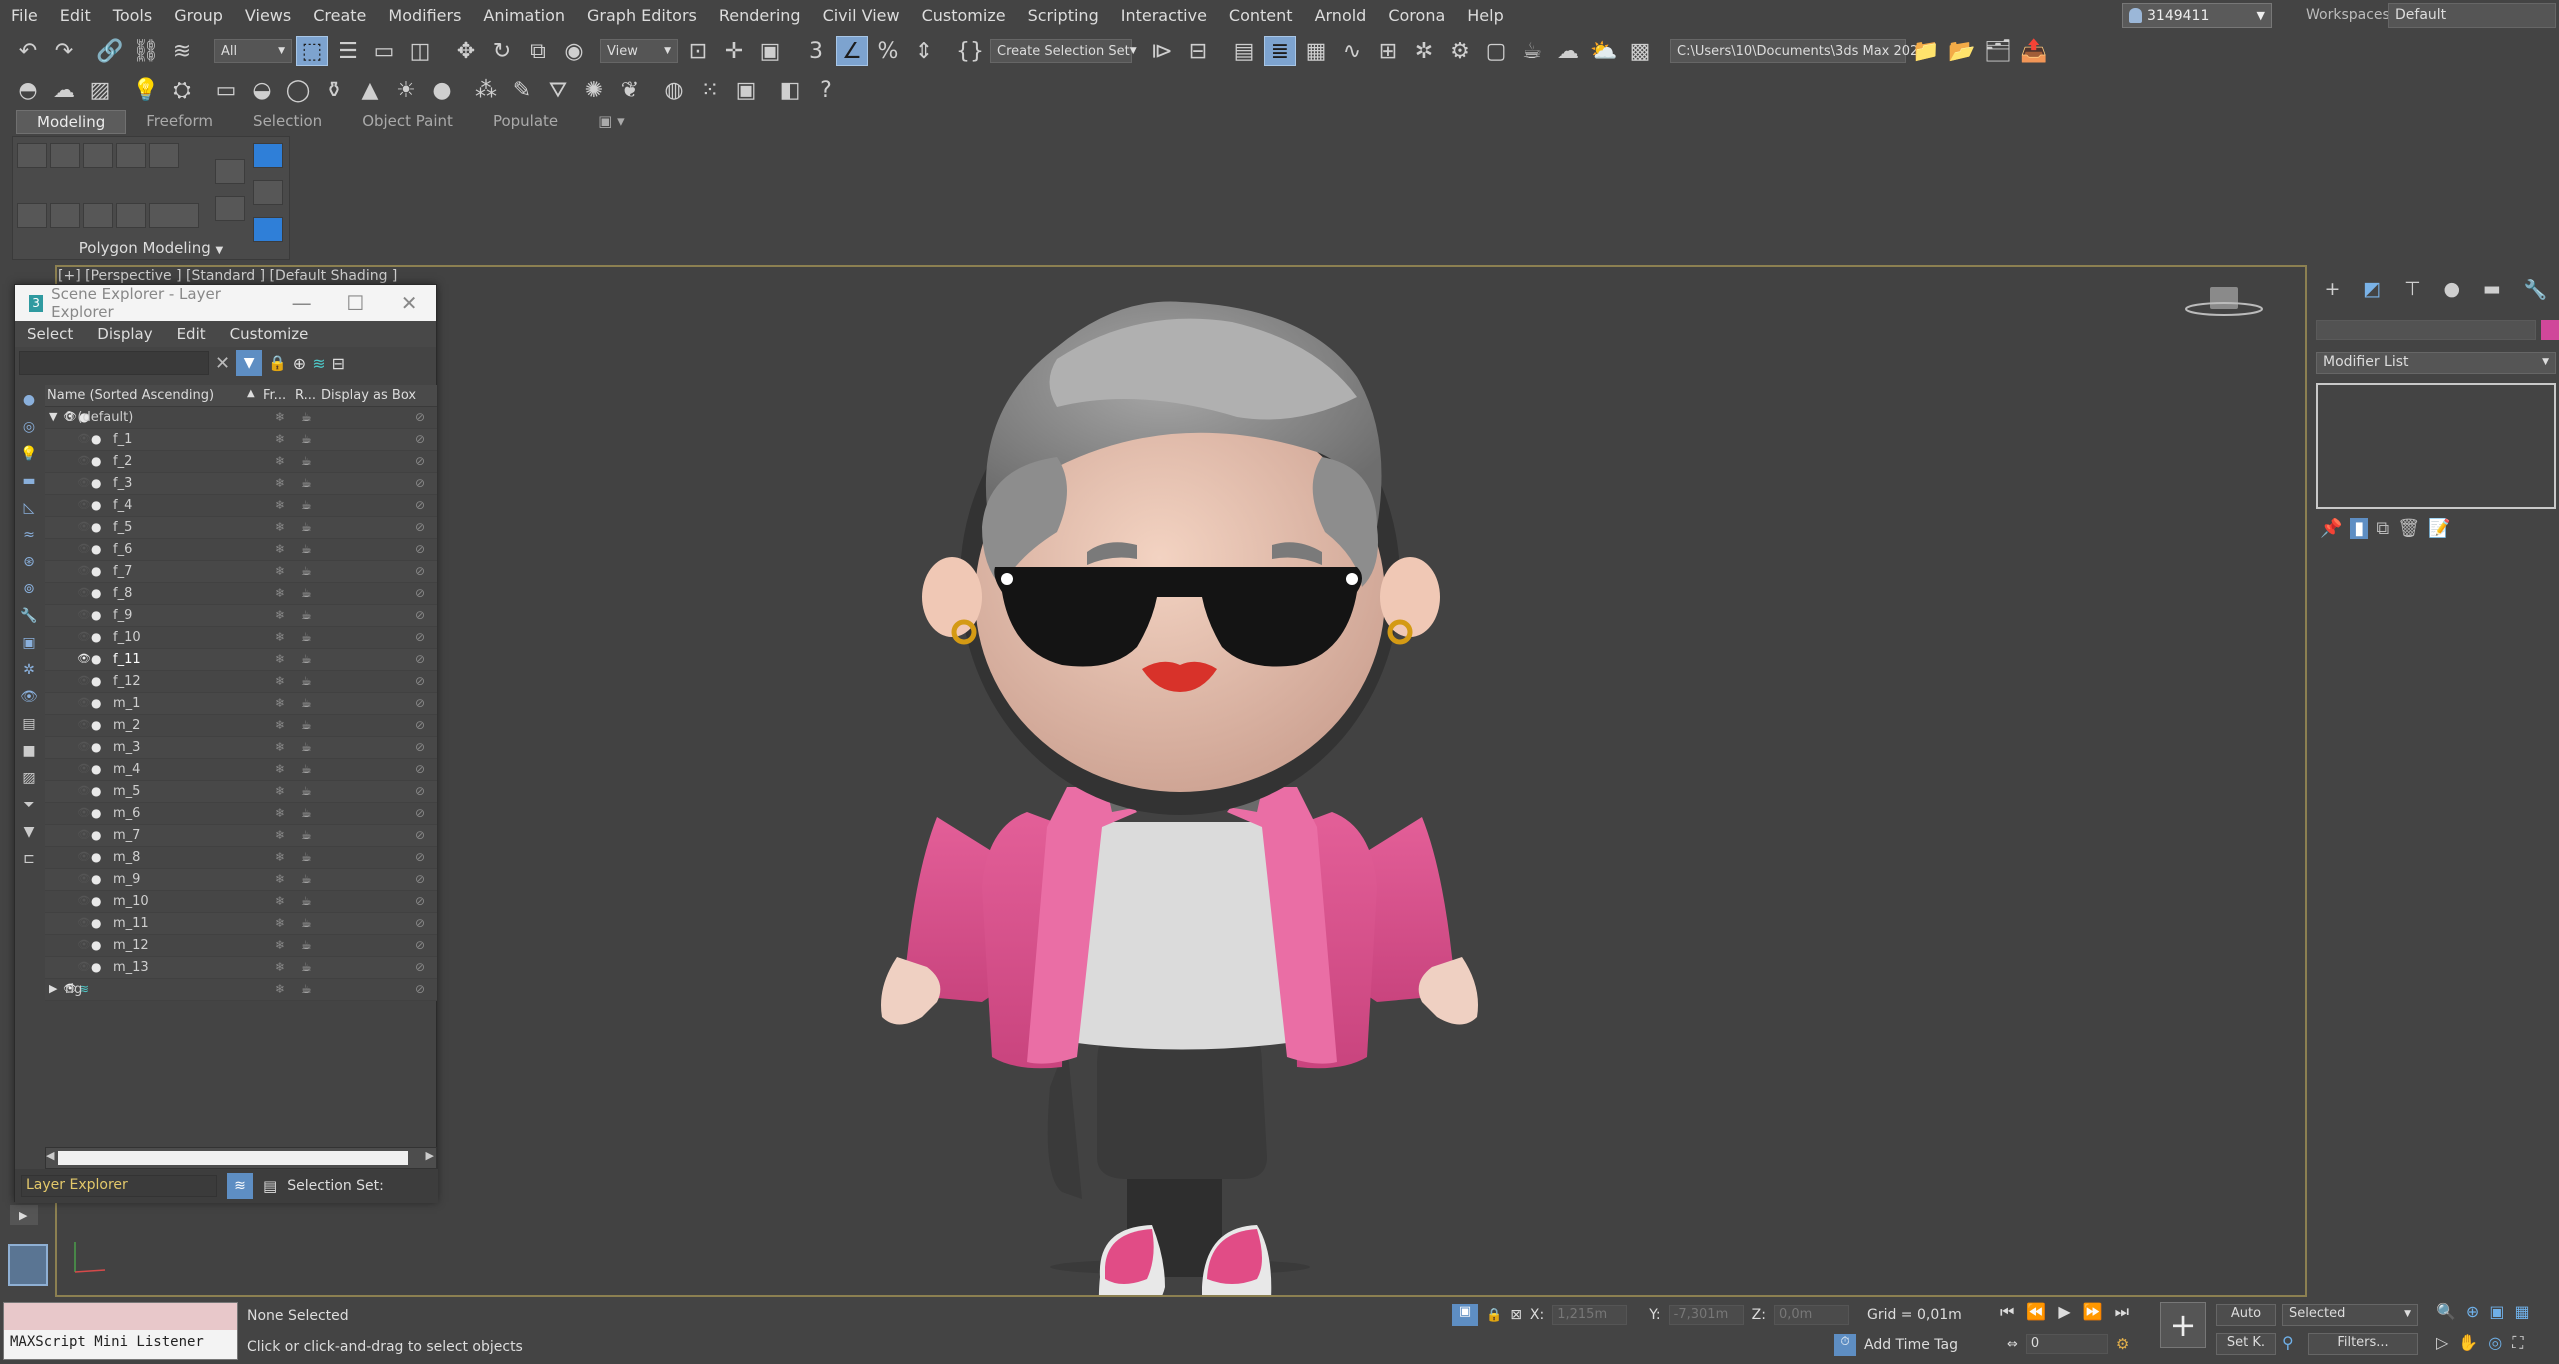 The image size is (2559, 1364). What do you see at coordinates (29, 726) in the screenshot?
I see `display-all-icon: ▤` at bounding box center [29, 726].